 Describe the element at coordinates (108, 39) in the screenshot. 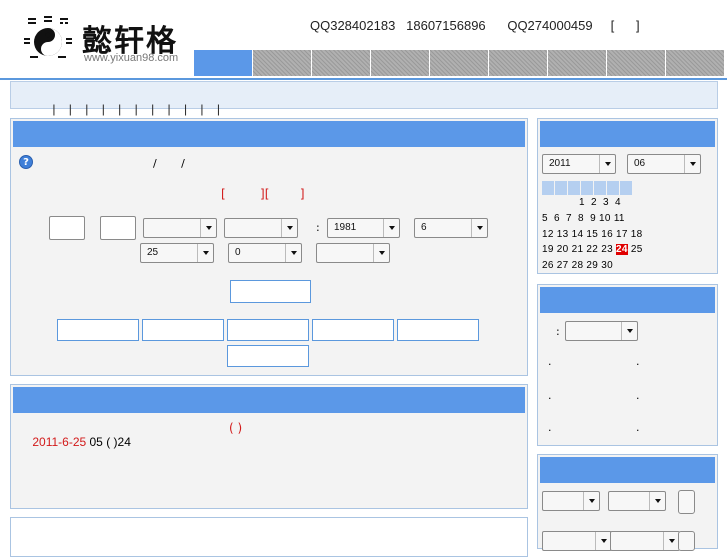

I see `site-logo: 懿轩格 www.yixuan98.com` at that location.